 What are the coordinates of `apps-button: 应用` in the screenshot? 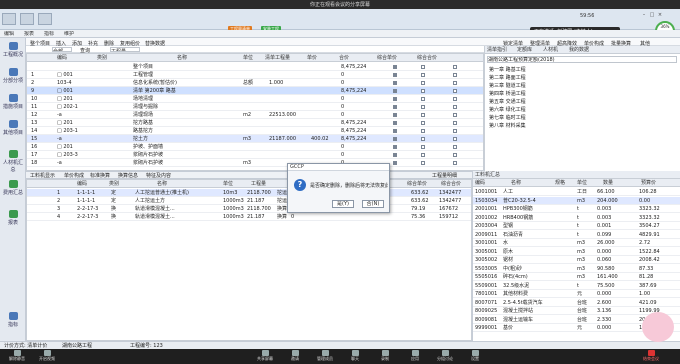 It's located at (415, 355).